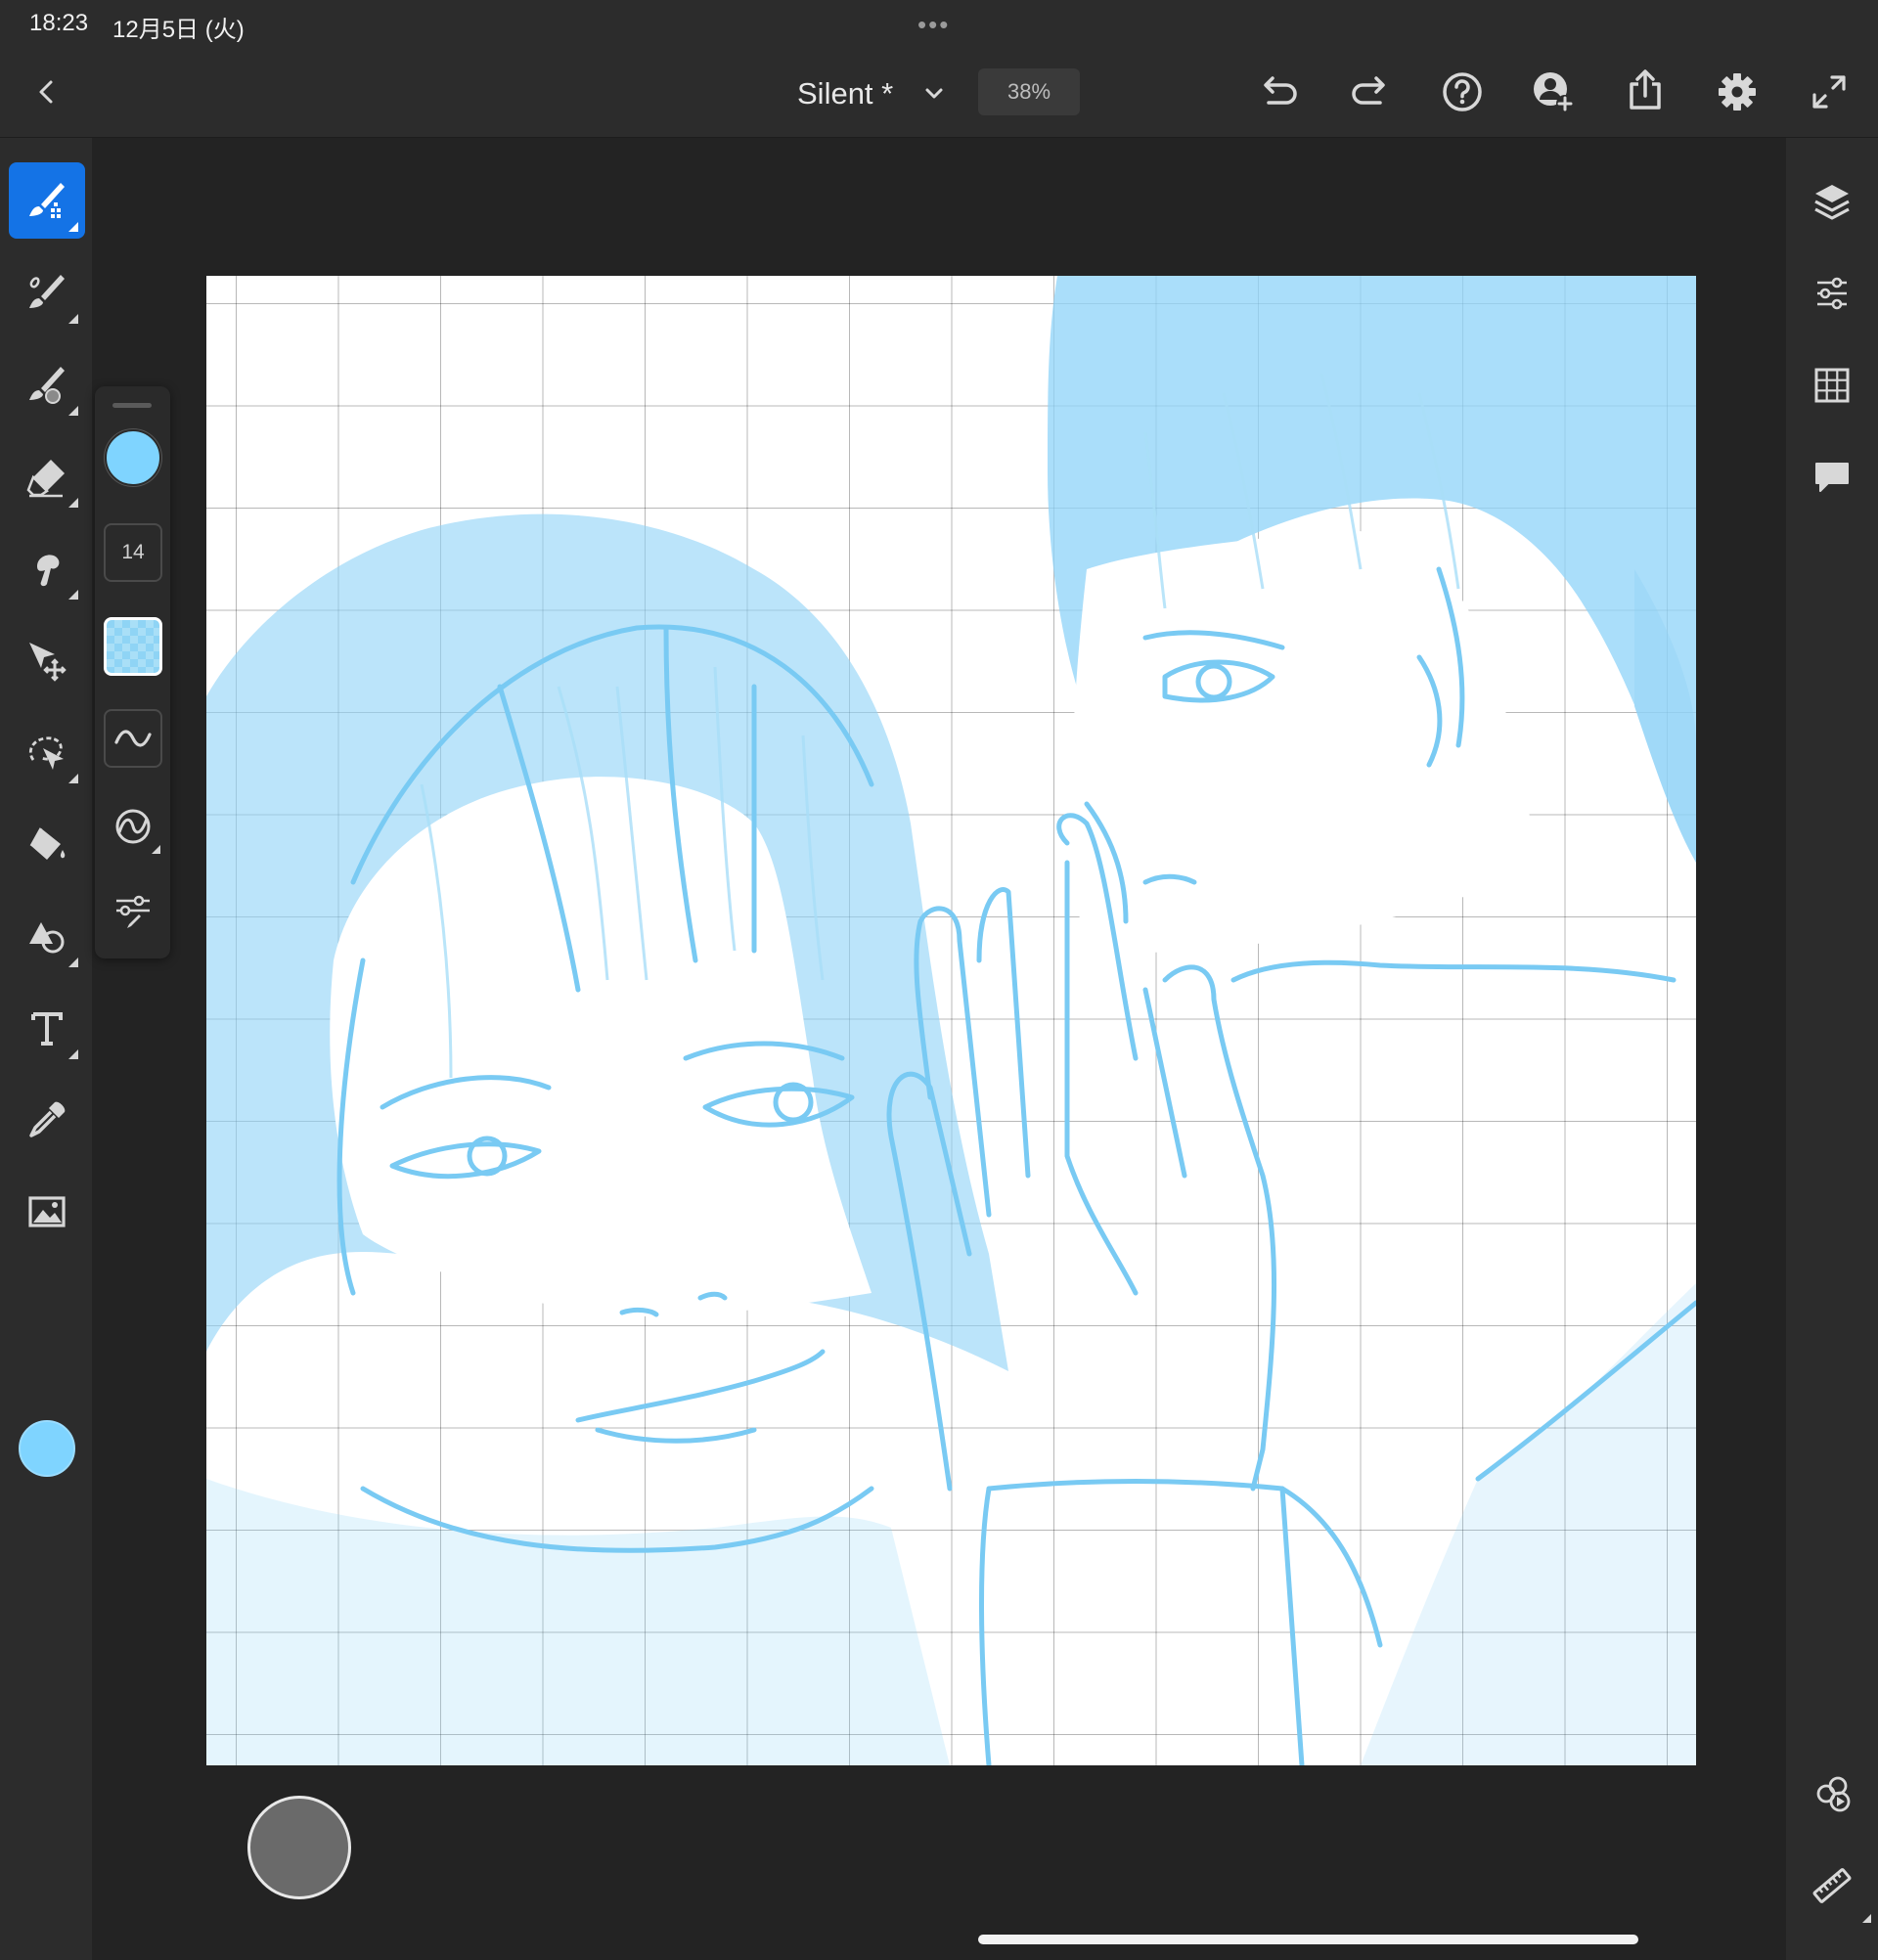 This screenshot has width=1878, height=1960. I want to click on predictive-stroke-icon, so click(133, 827).